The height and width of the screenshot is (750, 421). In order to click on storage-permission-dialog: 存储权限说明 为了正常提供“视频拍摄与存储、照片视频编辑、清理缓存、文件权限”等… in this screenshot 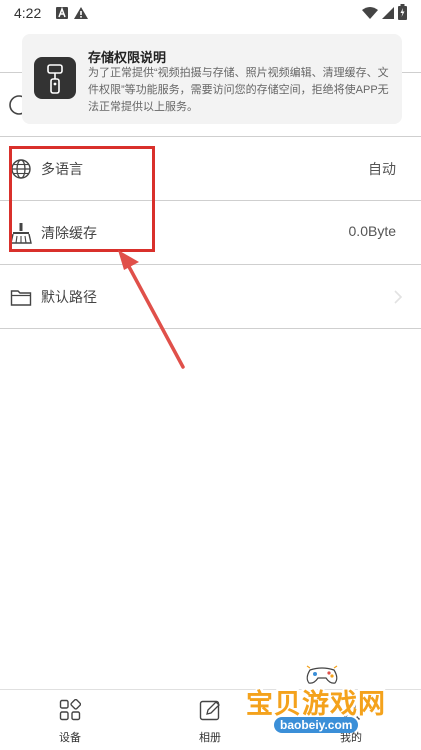, I will do `click(212, 79)`.